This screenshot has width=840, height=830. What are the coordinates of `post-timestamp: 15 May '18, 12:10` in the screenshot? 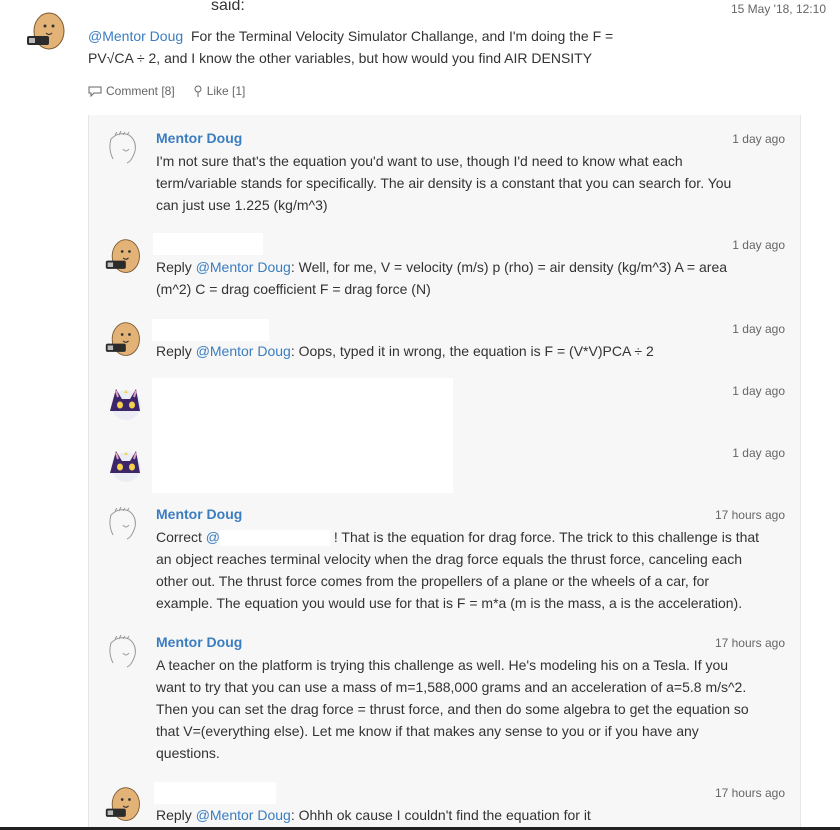 It's located at (778, 9).